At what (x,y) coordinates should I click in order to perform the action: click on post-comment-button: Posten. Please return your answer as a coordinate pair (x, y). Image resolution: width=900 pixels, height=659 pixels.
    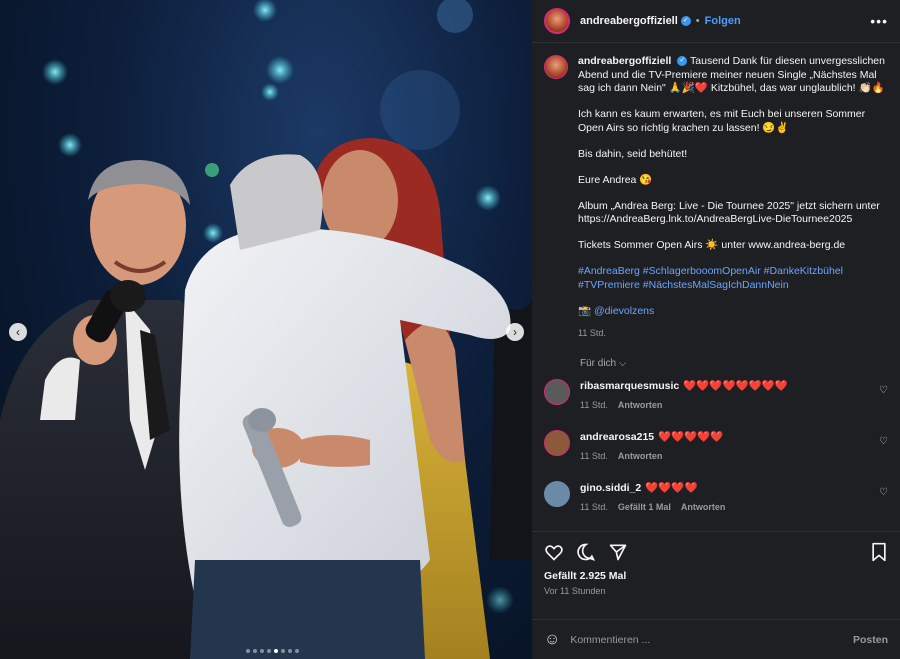
    Looking at the image, I should click on (870, 640).